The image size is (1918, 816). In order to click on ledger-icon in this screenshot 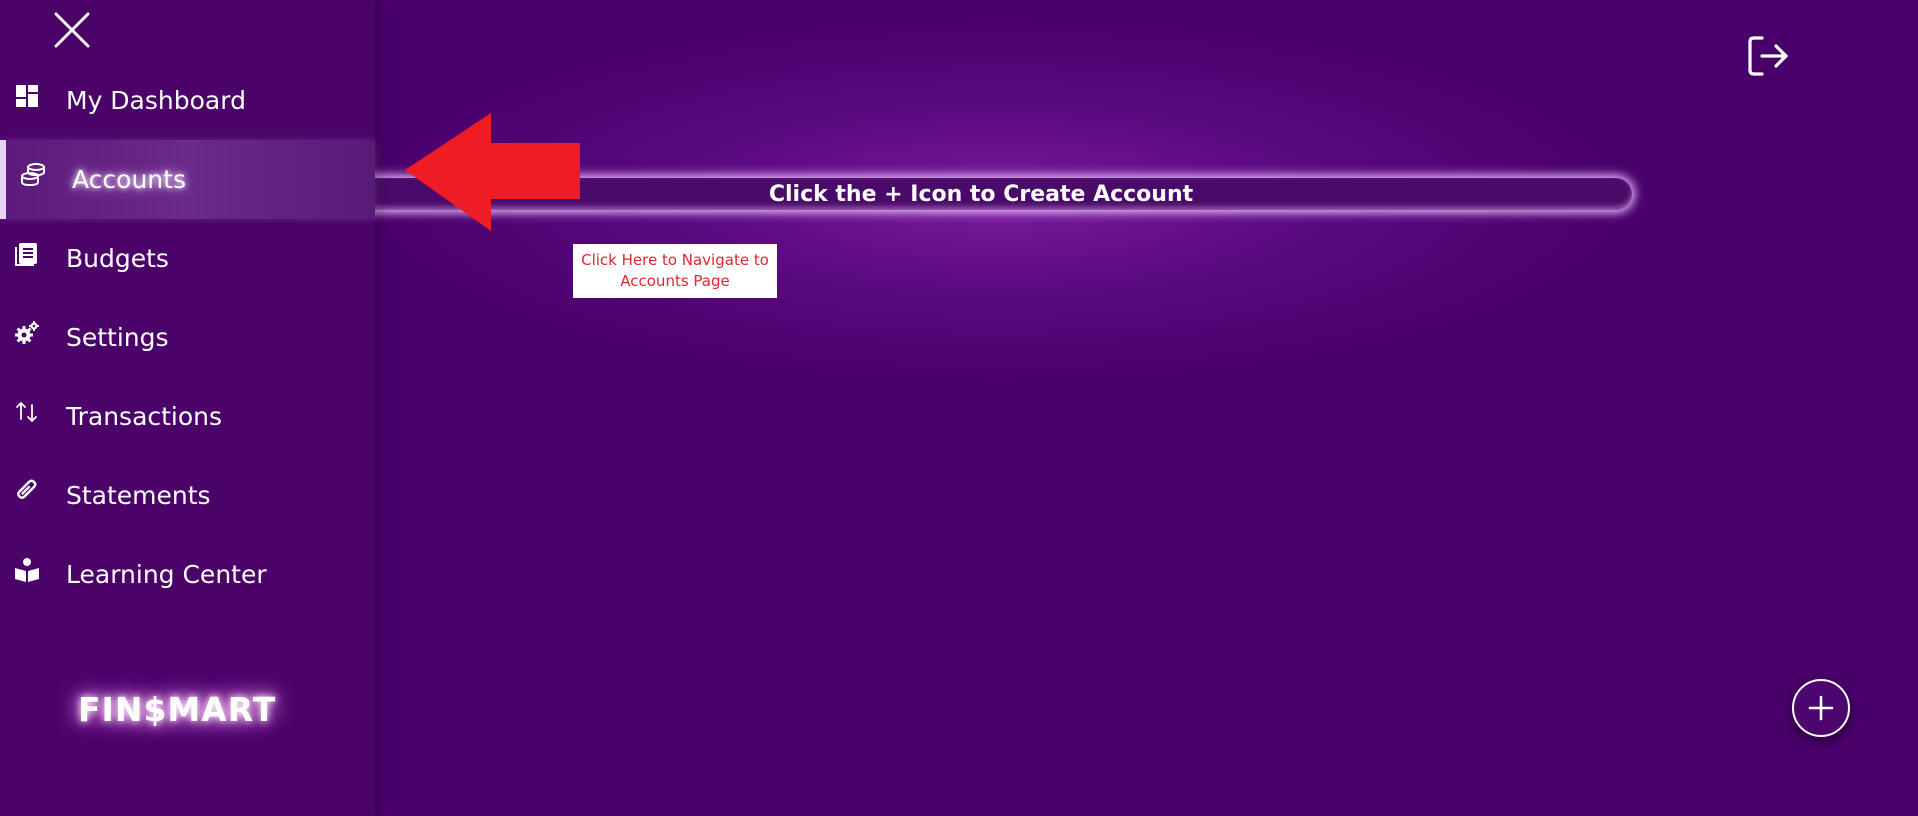, I will do `click(26, 254)`.